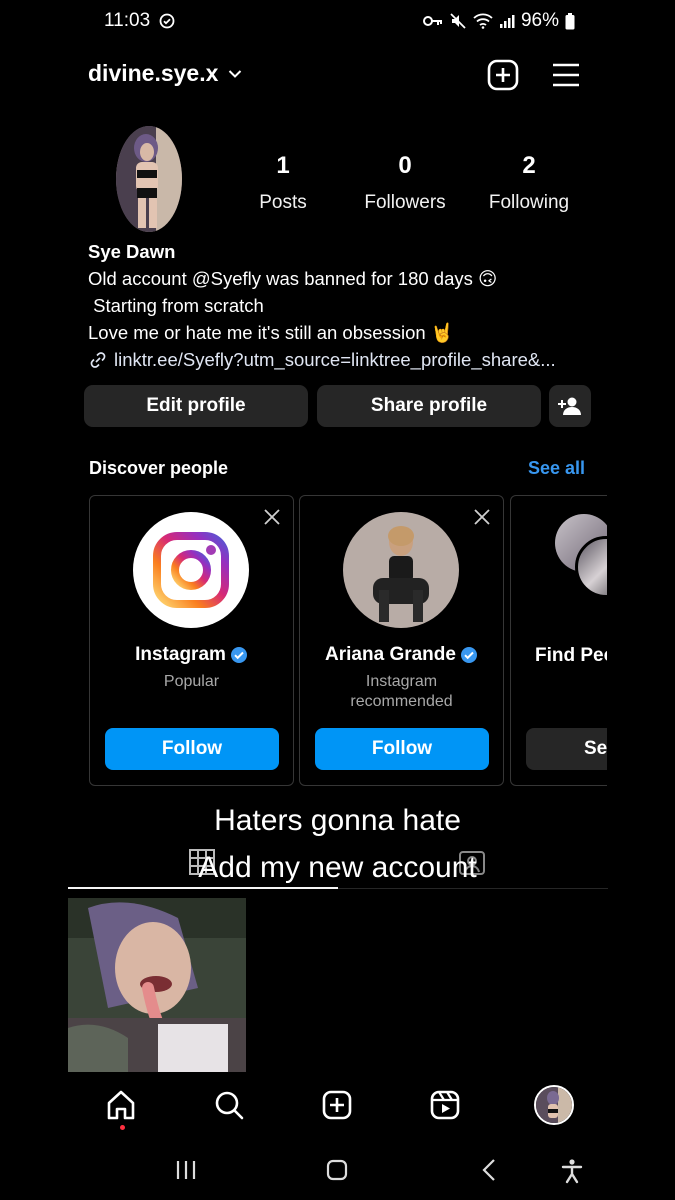 This screenshot has height=1200, width=675. What do you see at coordinates (566, 75) in the screenshot?
I see `menu-icon` at bounding box center [566, 75].